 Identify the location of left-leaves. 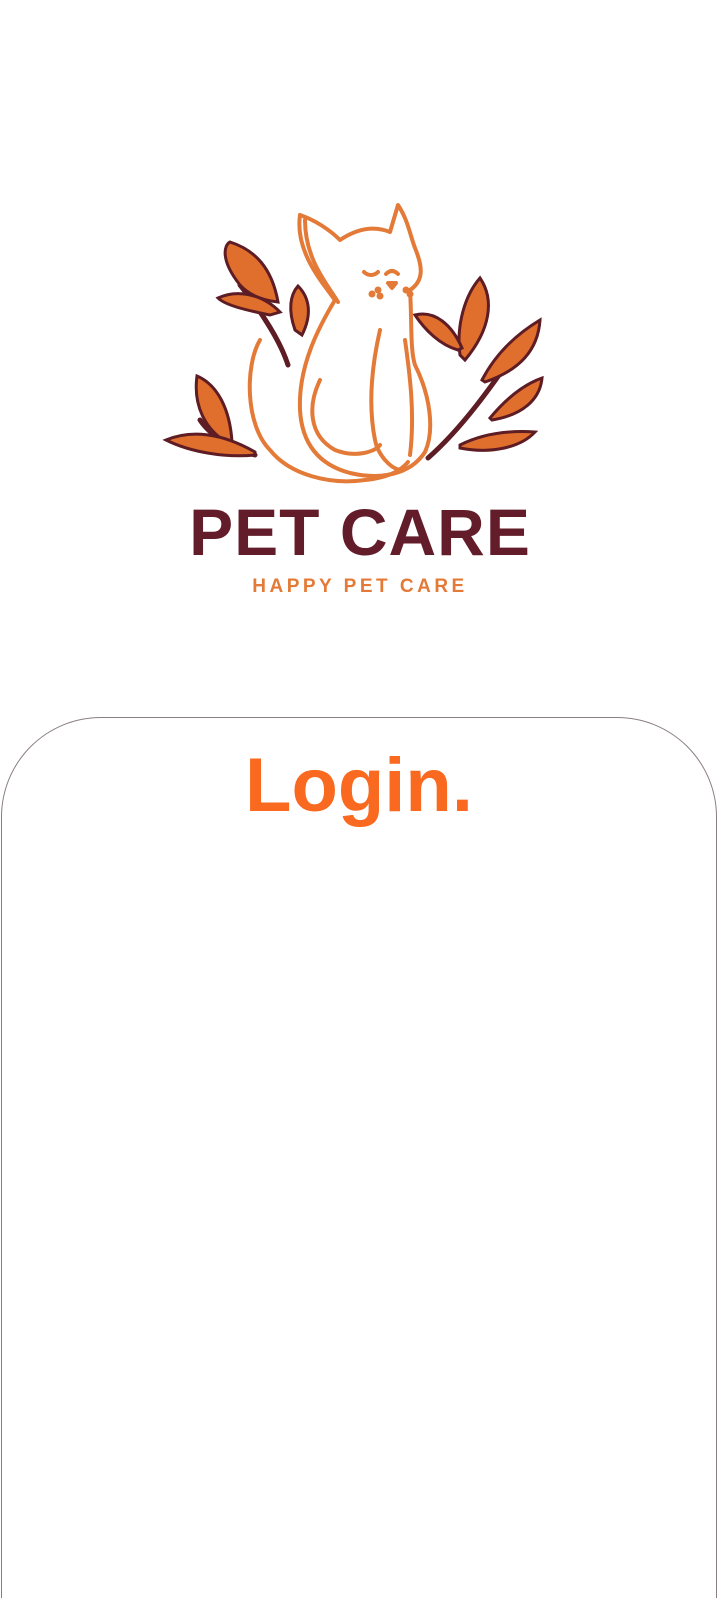
(236, 349).